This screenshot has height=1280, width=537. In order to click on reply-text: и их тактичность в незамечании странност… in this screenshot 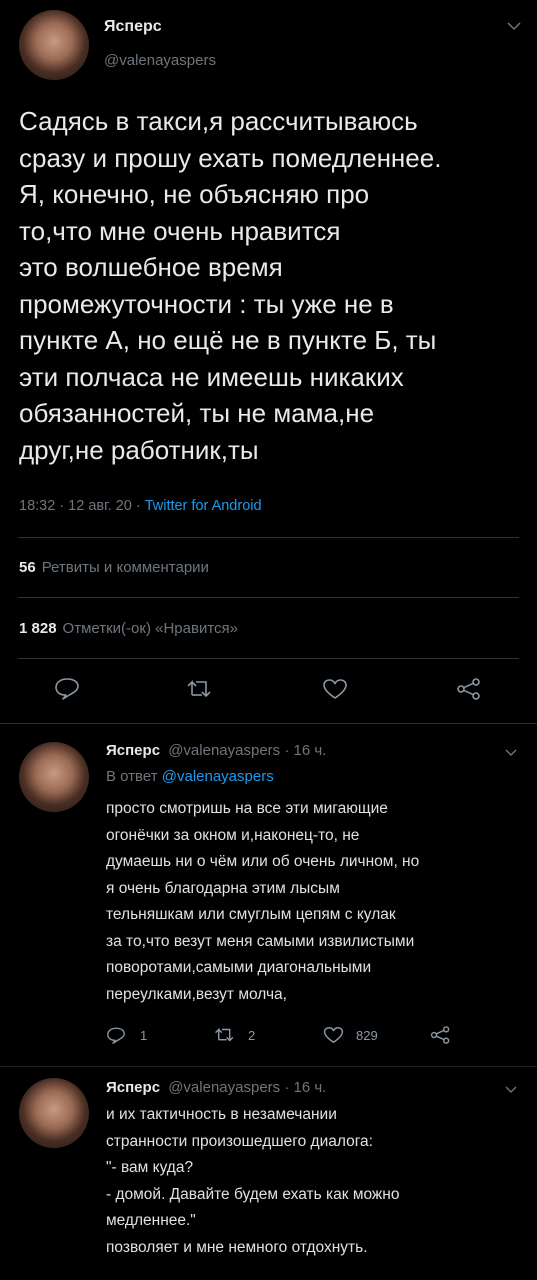, I will do `click(253, 1181)`.